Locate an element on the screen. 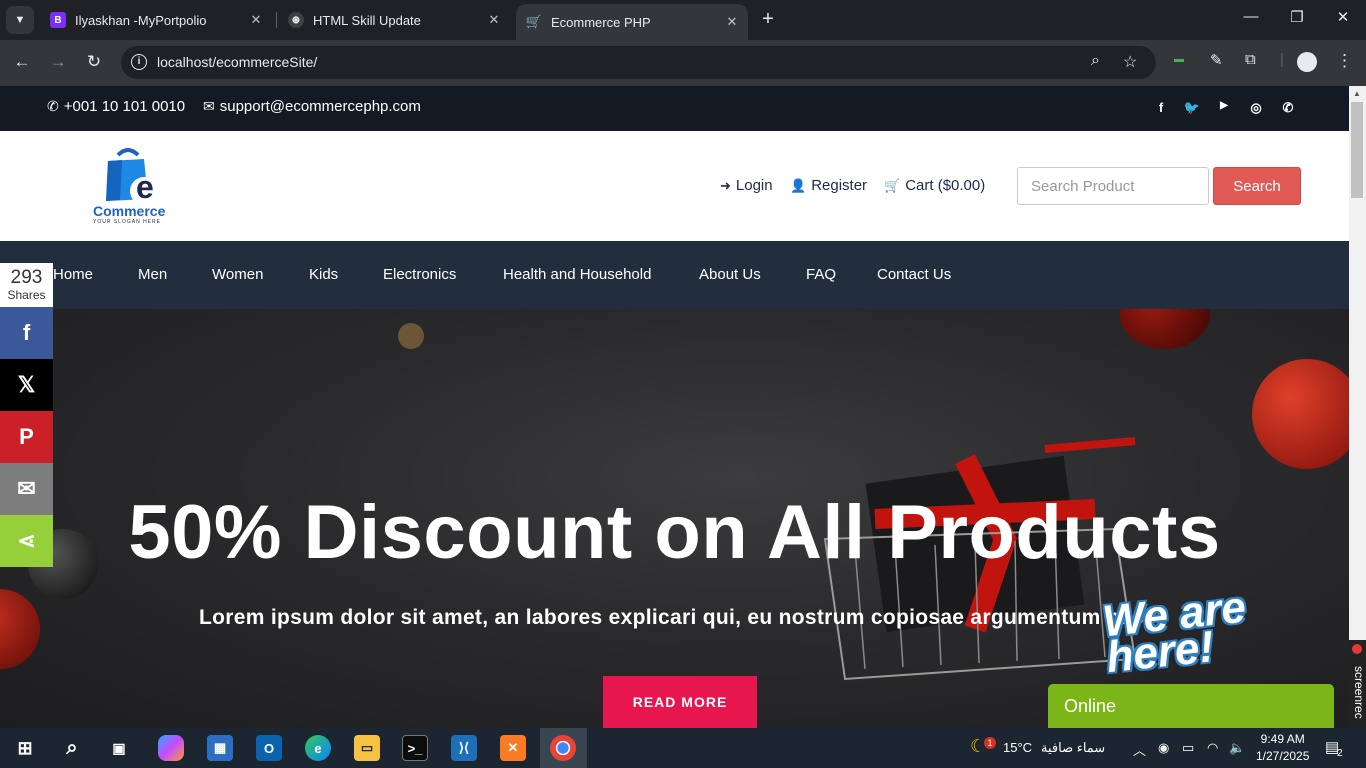 This screenshot has width=1366, height=768. volume-icon: 🔈 is located at coordinates (1237, 748).